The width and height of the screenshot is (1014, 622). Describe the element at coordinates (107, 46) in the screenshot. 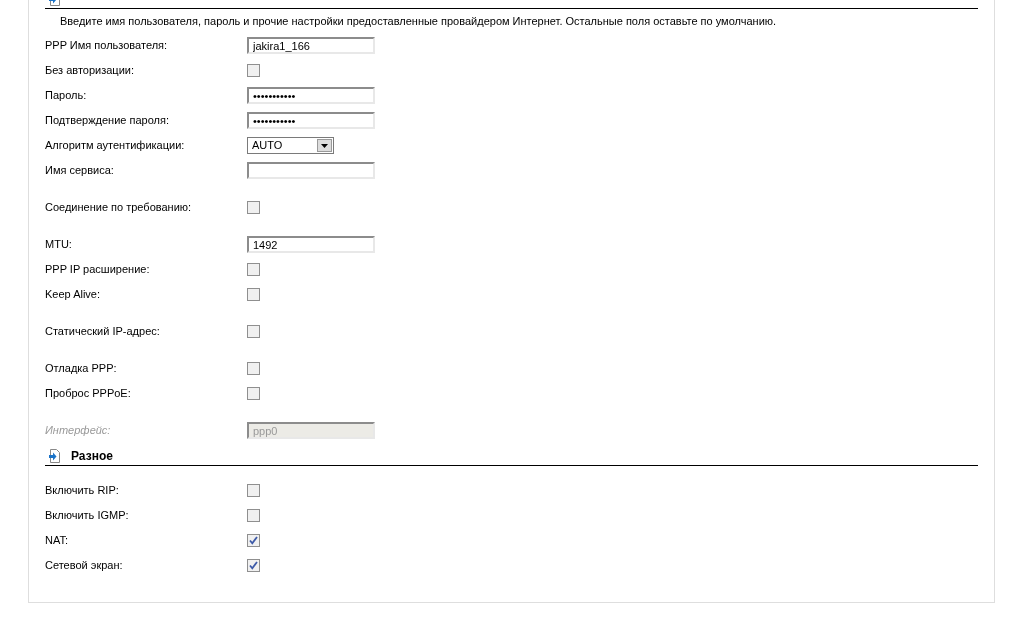

I see `field-label: PPP Имя пользователя:` at that location.